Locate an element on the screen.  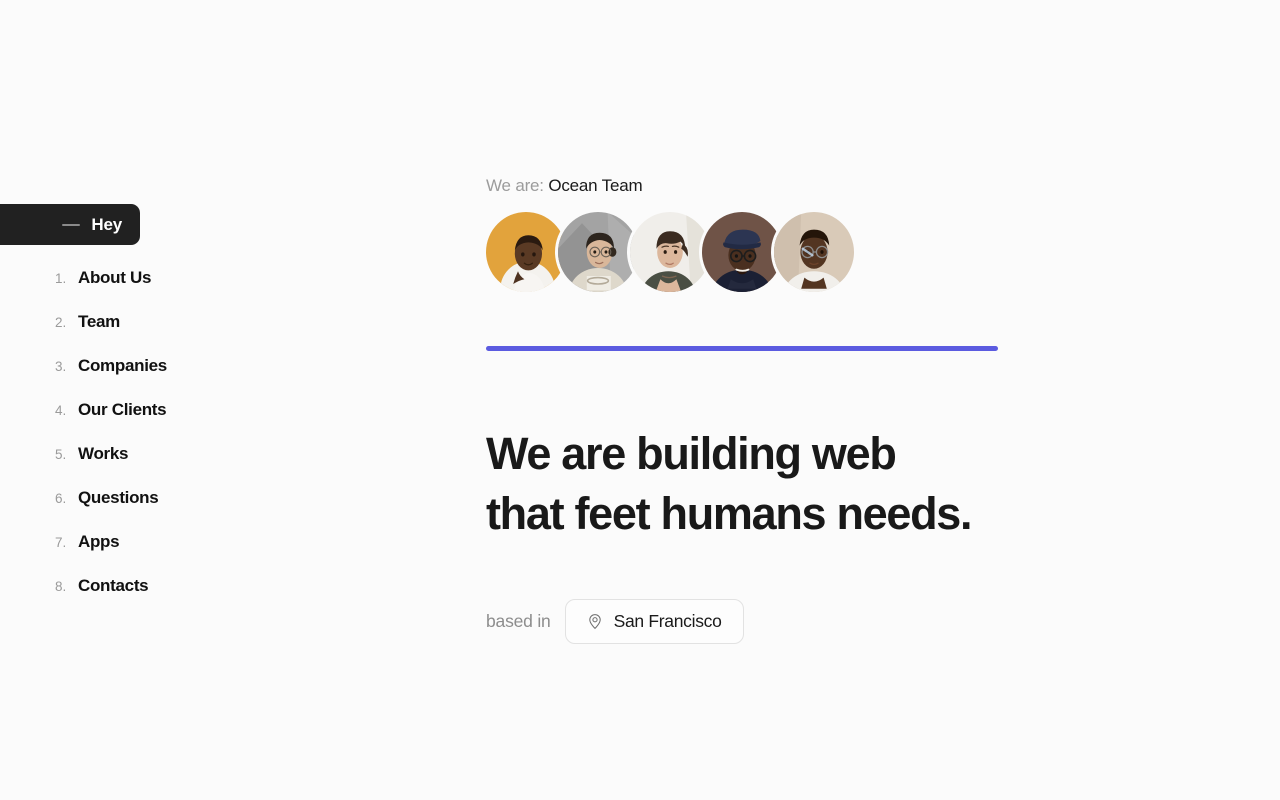
sidebar-item-label: Team is located at coordinates (99, 321).